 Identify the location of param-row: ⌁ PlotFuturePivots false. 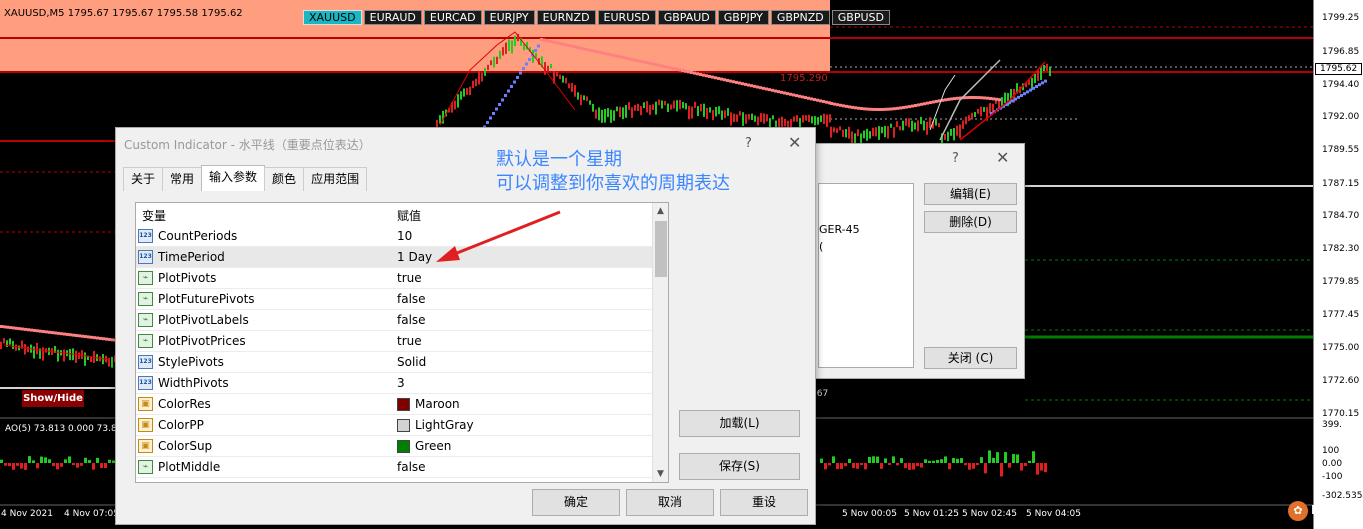
(395, 299).